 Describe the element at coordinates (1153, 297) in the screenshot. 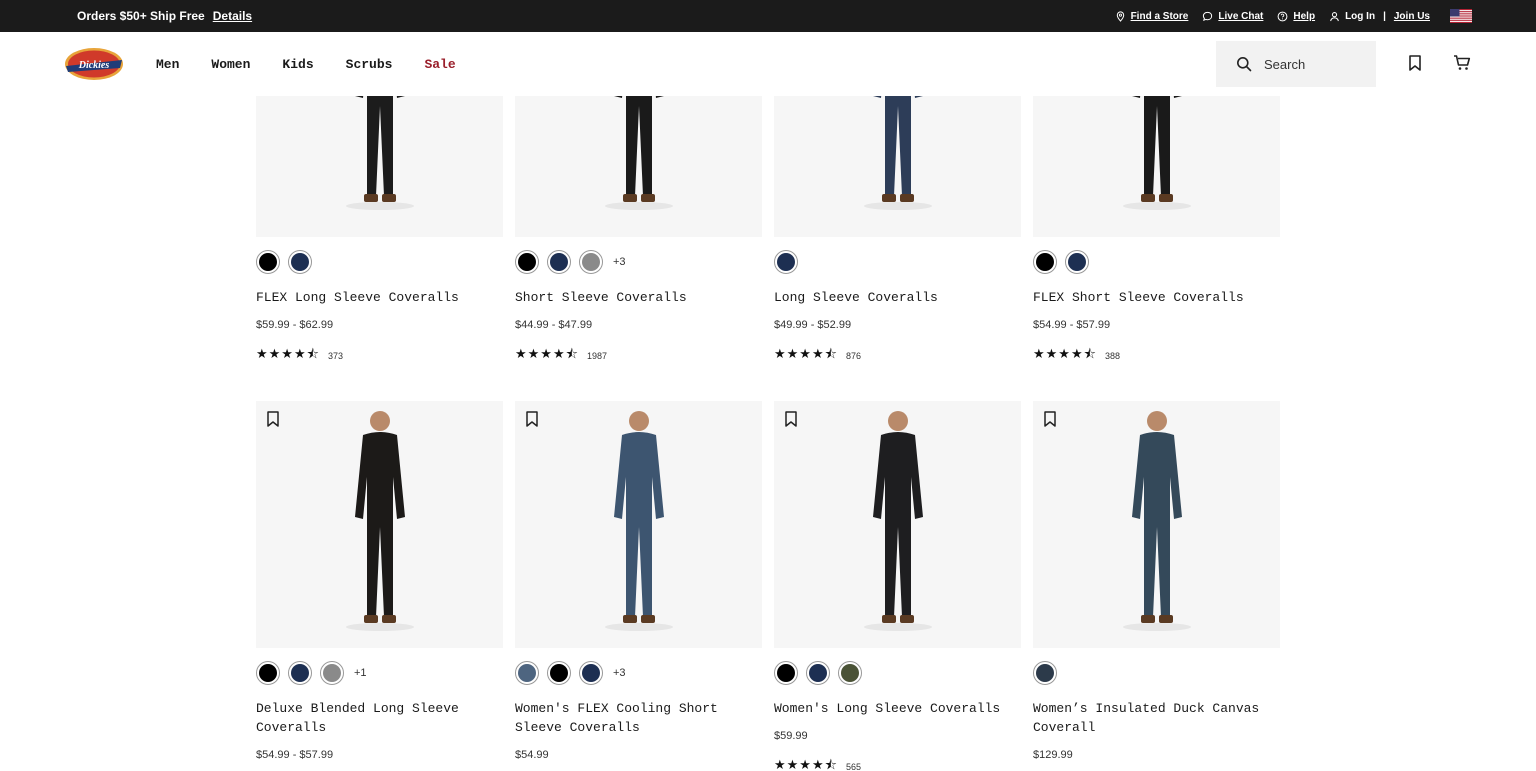

I see `product-name: FLEX Short Sleeve Coveralls` at that location.